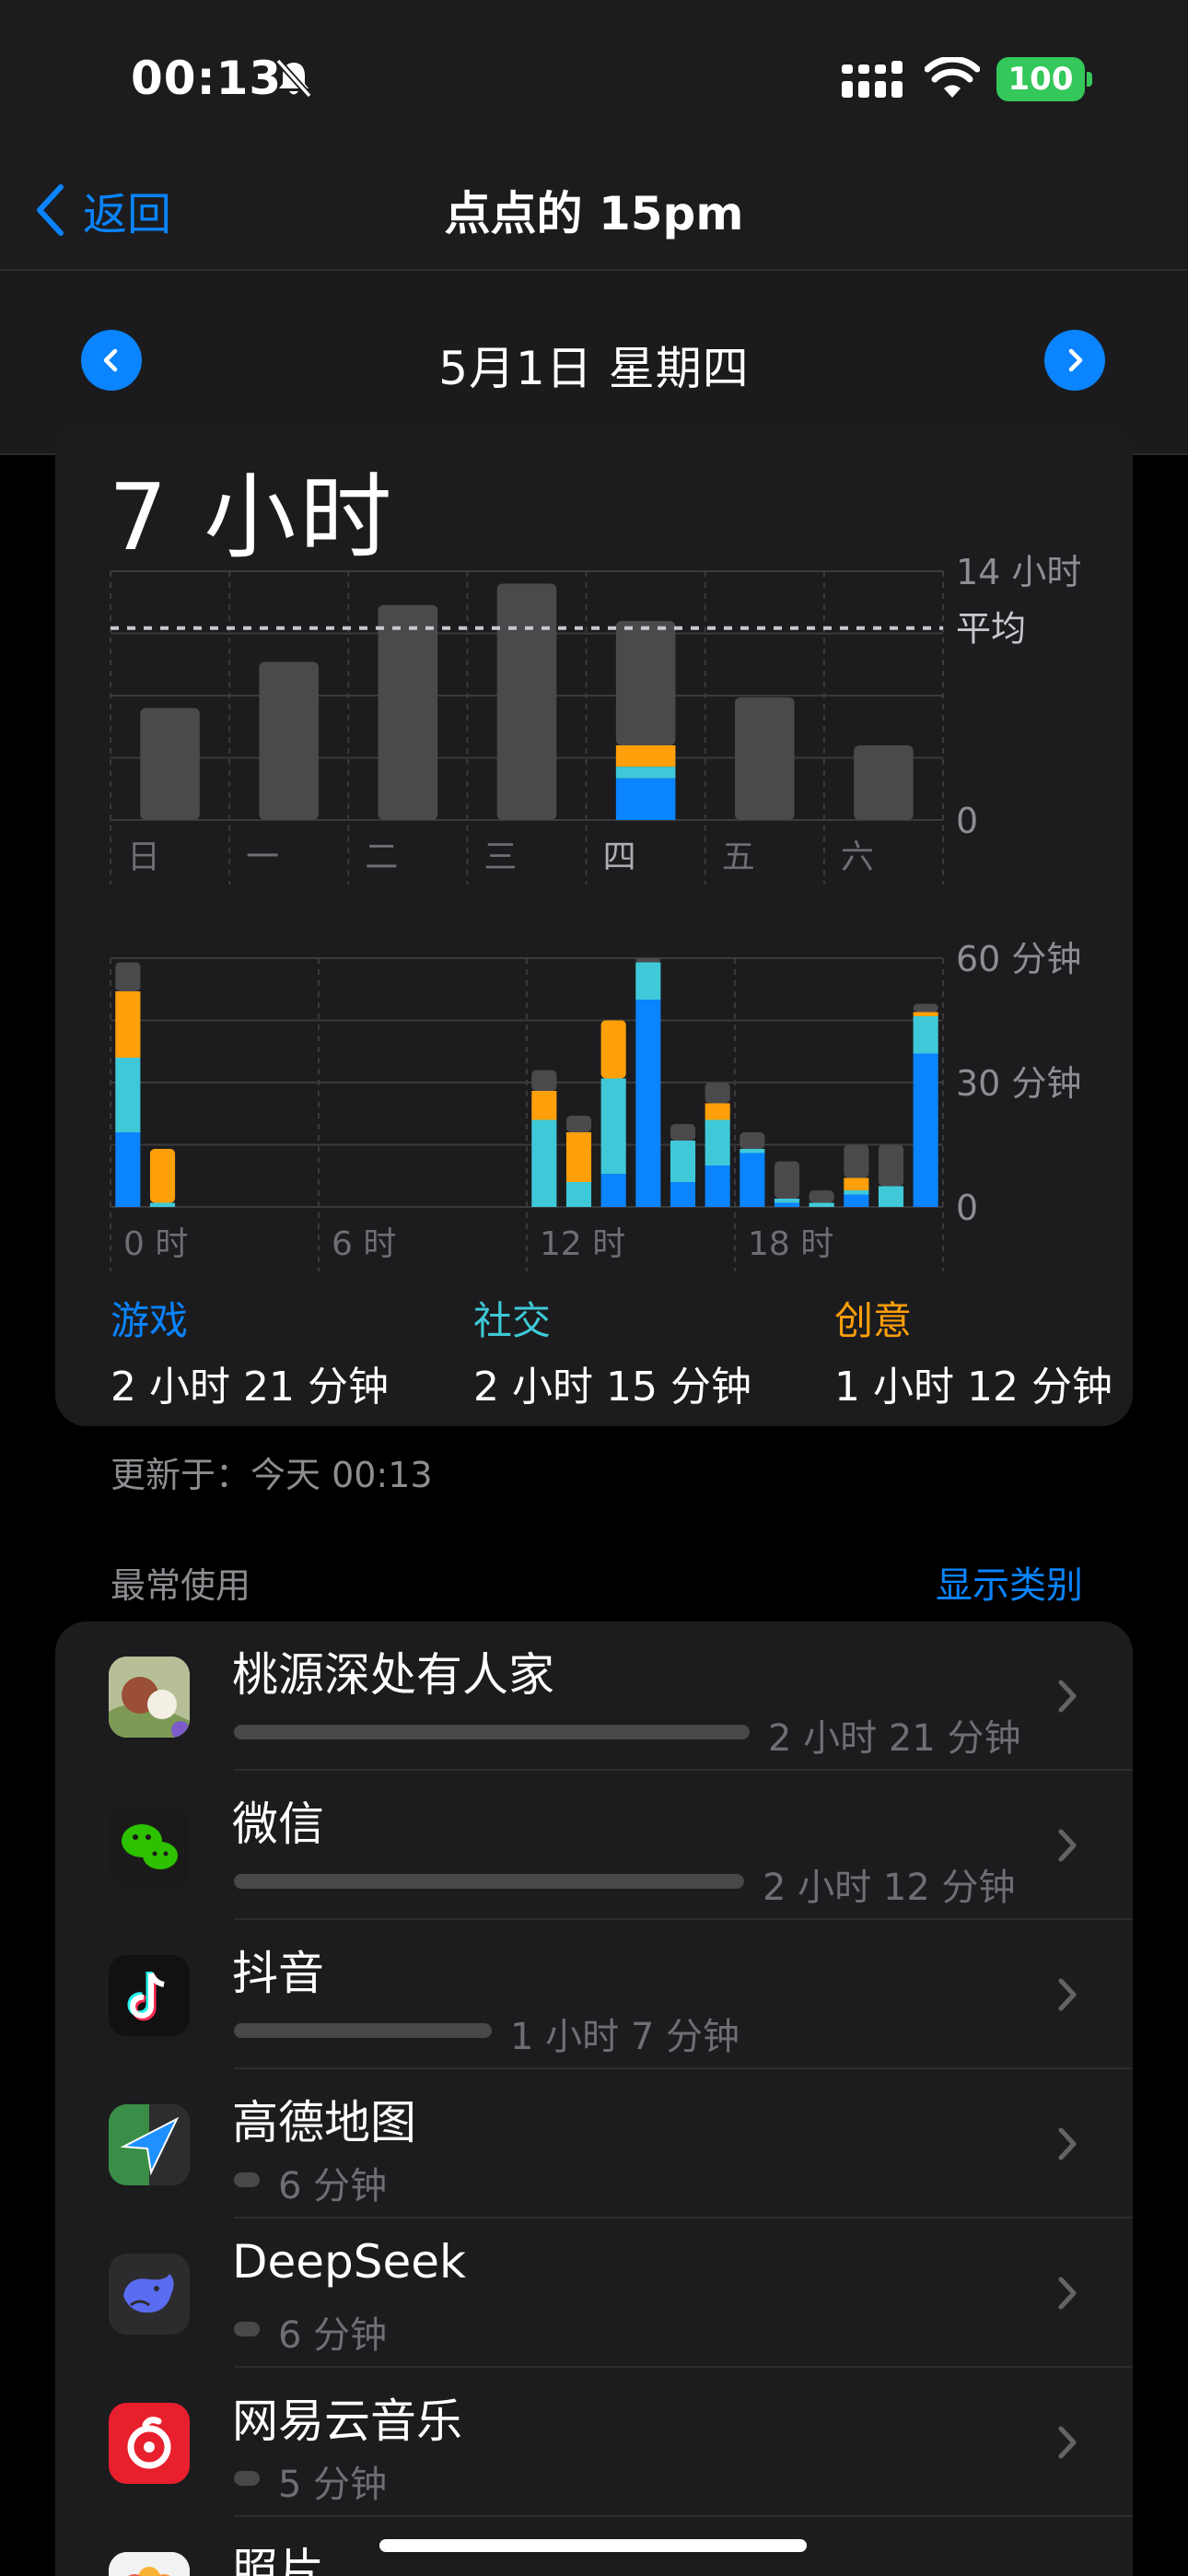 Image resolution: width=1188 pixels, height=2576 pixels. What do you see at coordinates (1019, 572) in the screenshot?
I see `y-axis-max-label: 14 小时` at bounding box center [1019, 572].